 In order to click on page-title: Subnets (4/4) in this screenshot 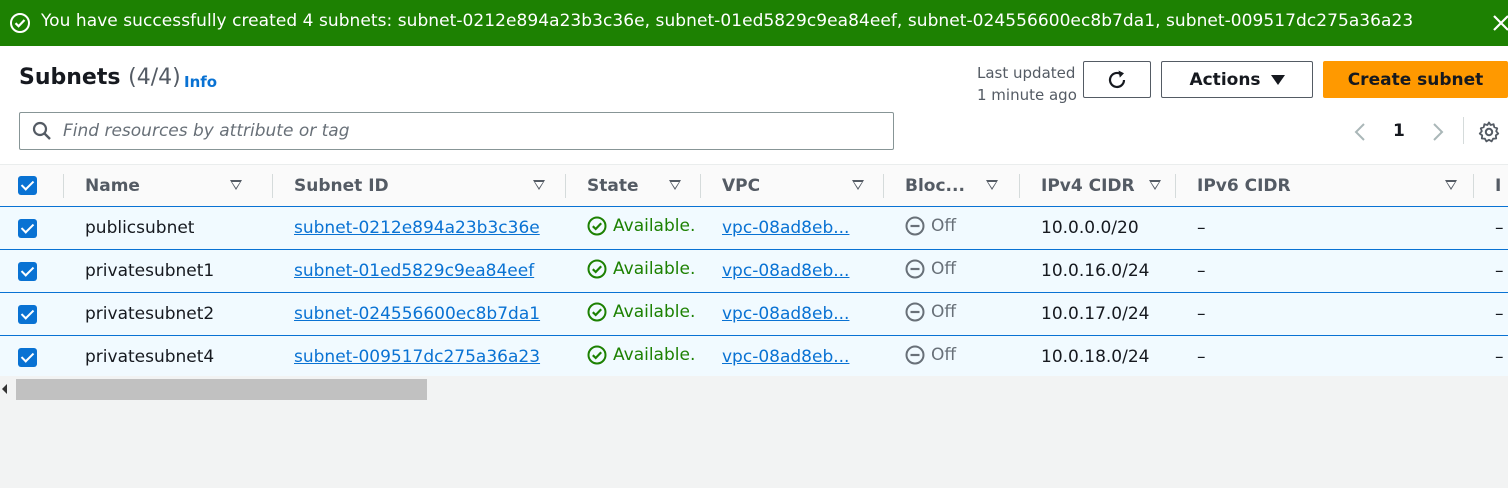, I will do `click(100, 77)`.